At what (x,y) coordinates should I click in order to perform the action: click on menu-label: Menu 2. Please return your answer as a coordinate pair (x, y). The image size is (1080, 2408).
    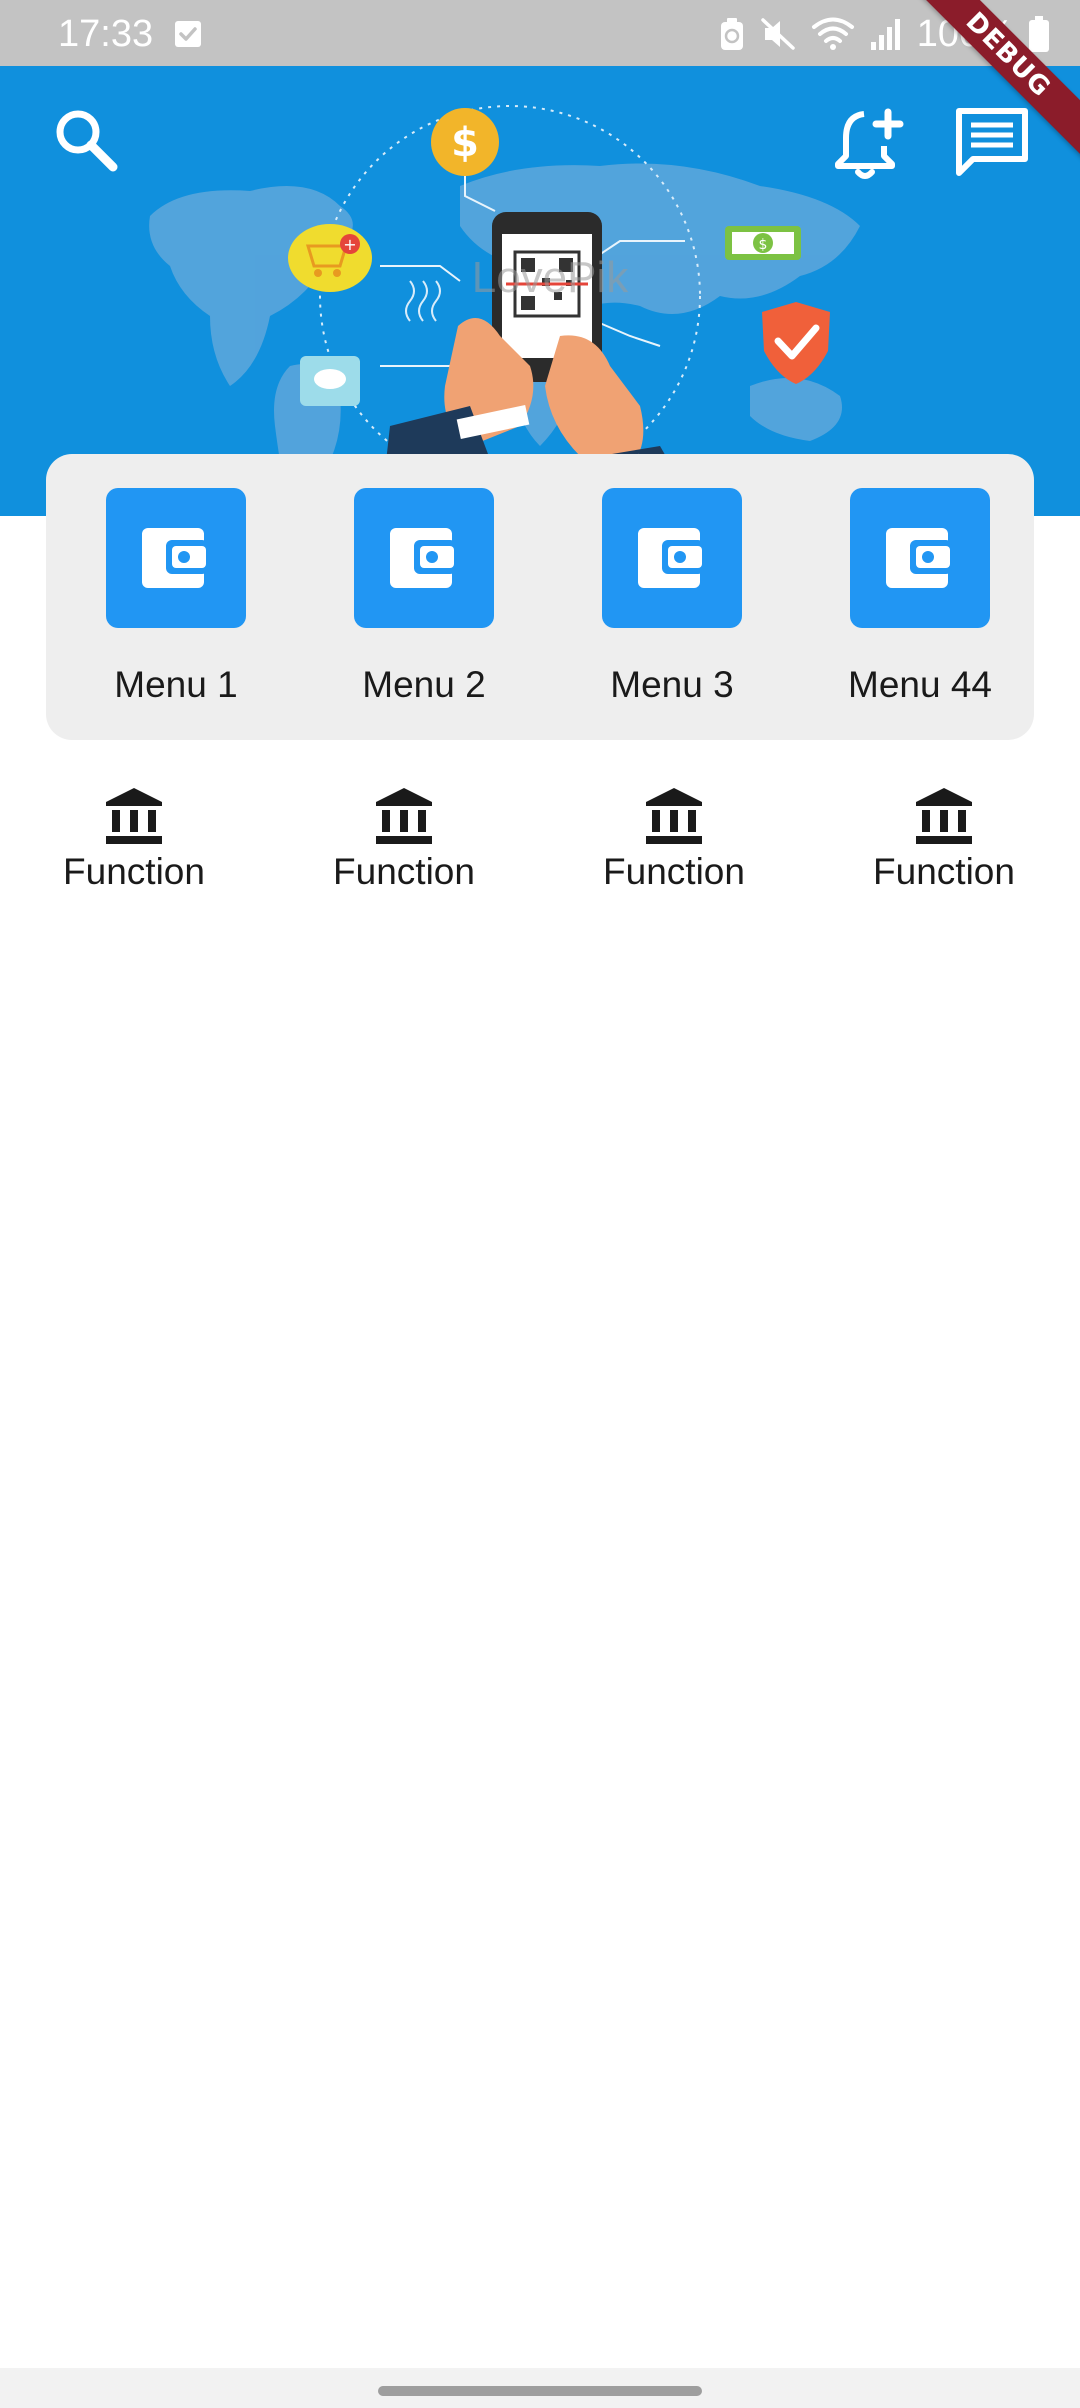
    Looking at the image, I should click on (424, 684).